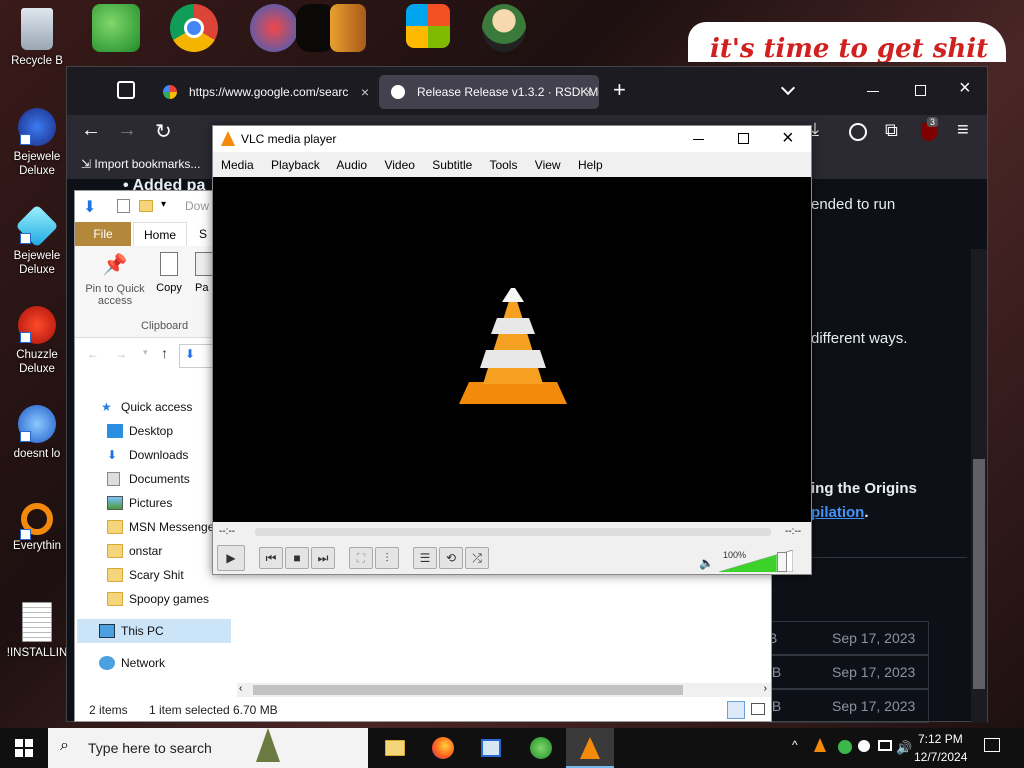  I want to click on horizontal-scrollbar: ‹ ›, so click(504, 690).